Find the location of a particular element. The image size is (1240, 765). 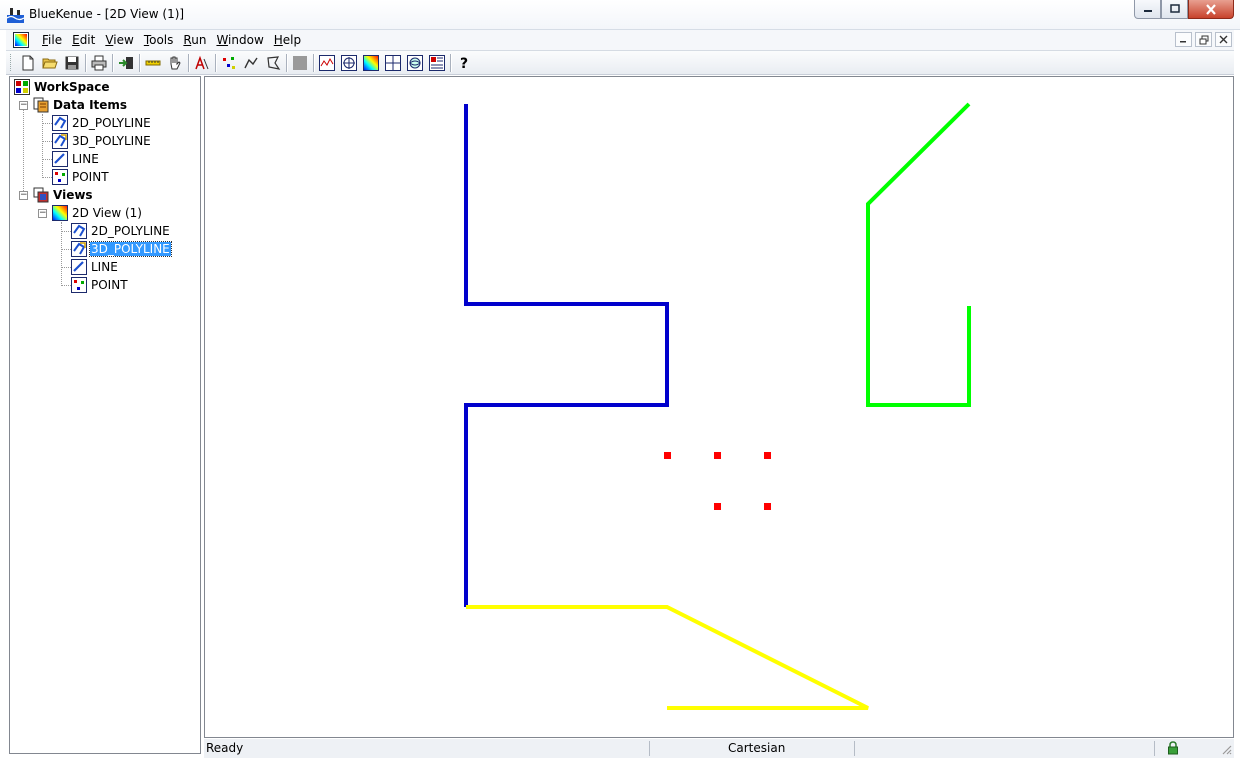

menu-window: Window is located at coordinates (239, 40).